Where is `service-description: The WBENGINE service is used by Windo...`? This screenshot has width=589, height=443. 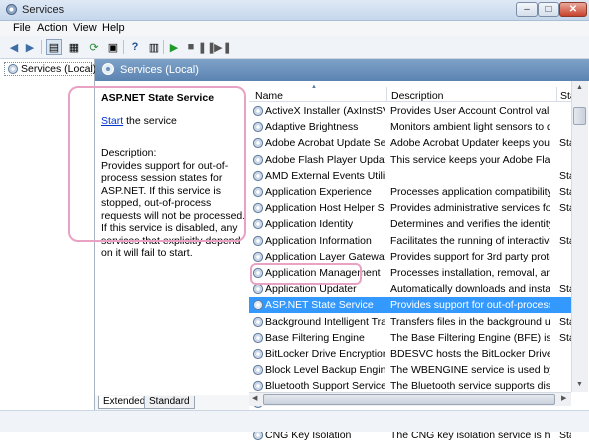 service-description: The WBENGINE service is used by Windo... is located at coordinates (470, 370).